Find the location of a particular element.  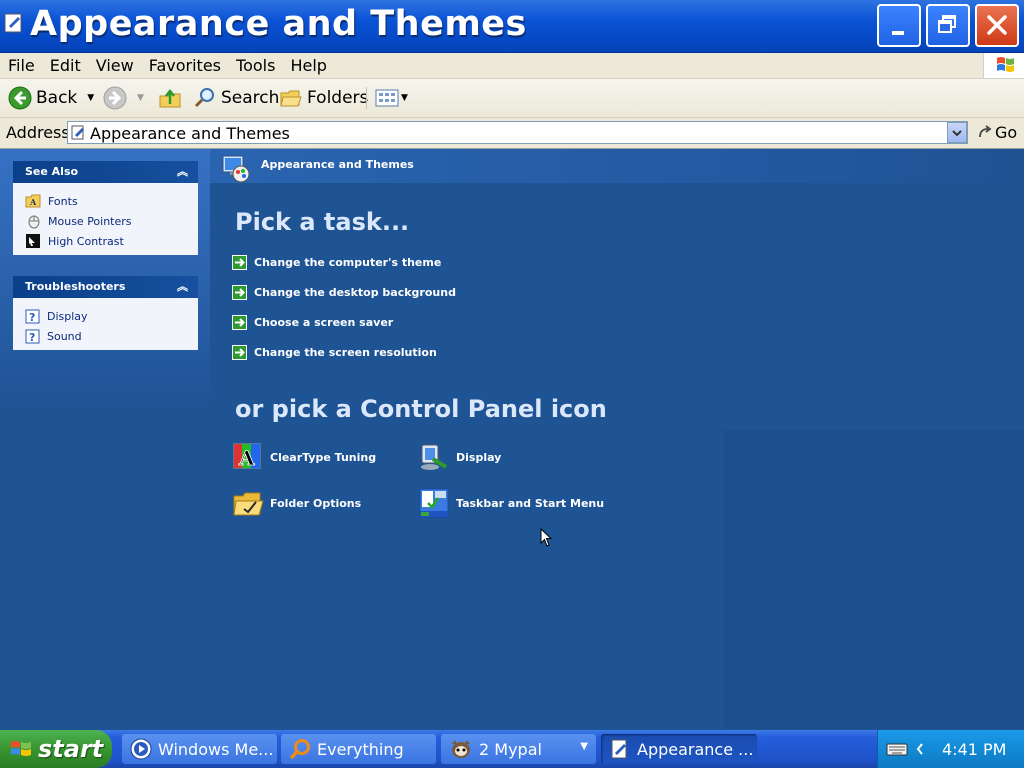

address-value: Appearance and Themes is located at coordinates (190, 133).